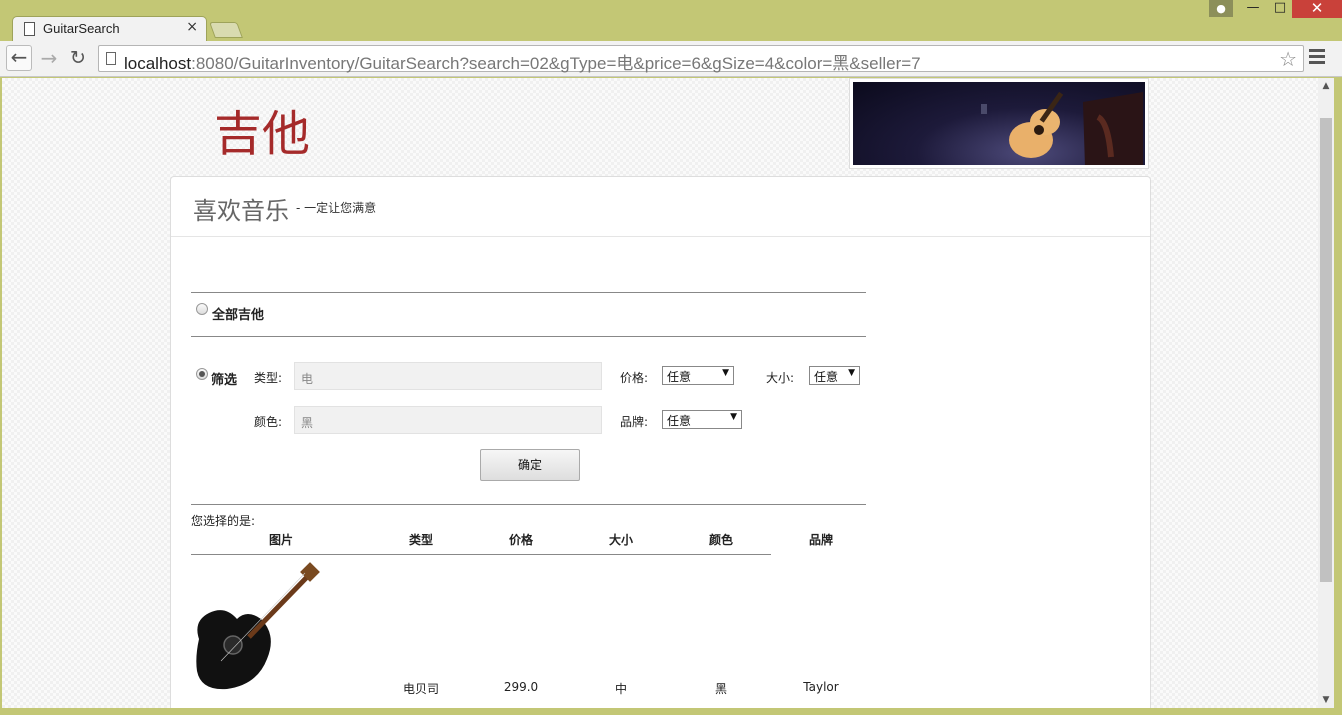 Image resolution: width=1342 pixels, height=715 pixels. What do you see at coordinates (720, 689) in the screenshot?
I see `cell-color: 黑` at bounding box center [720, 689].